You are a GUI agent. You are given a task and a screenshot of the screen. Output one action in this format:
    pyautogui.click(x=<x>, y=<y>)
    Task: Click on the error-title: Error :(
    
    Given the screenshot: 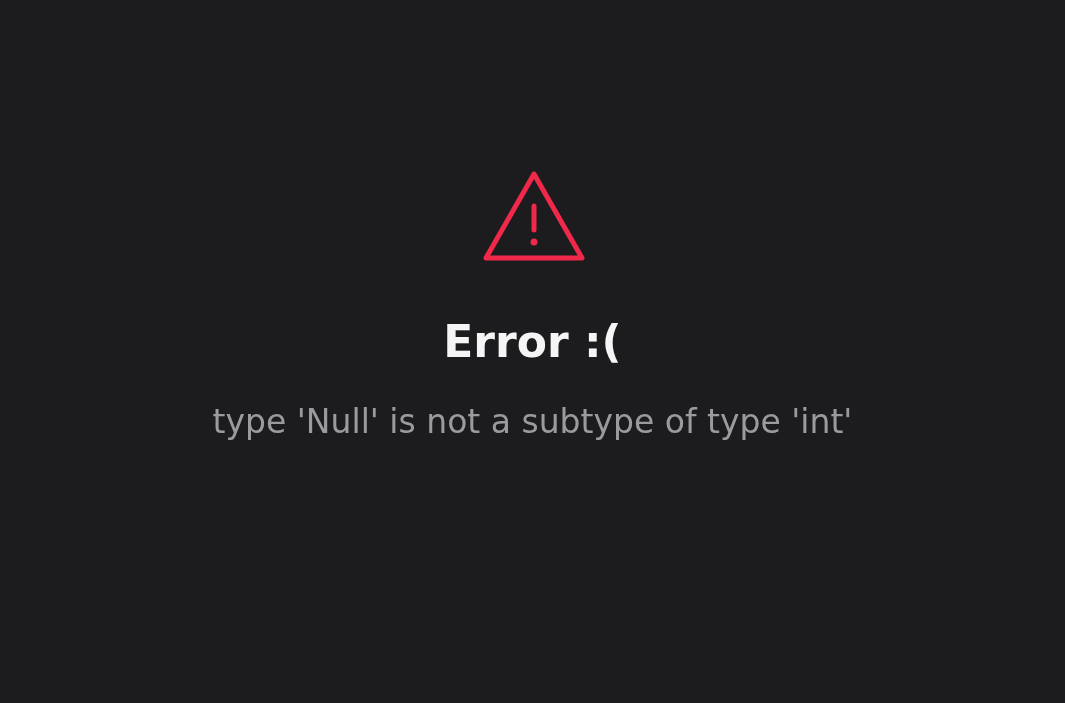 What is the action you would take?
    pyautogui.click(x=532, y=342)
    